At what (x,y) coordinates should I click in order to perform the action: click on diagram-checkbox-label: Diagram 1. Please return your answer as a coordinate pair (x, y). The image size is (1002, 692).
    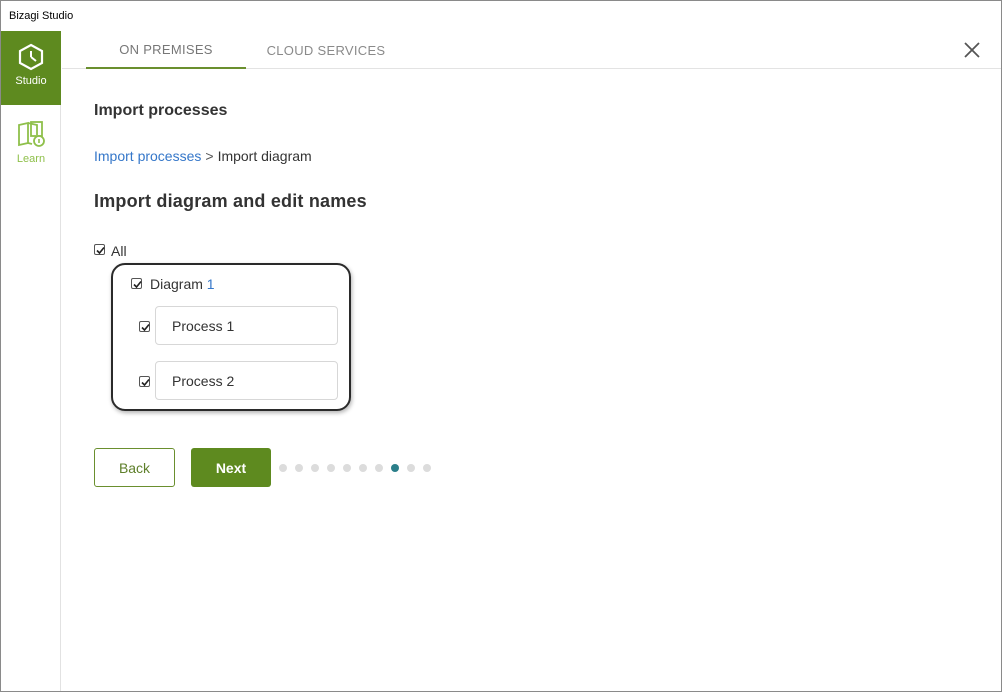
    Looking at the image, I should click on (182, 284).